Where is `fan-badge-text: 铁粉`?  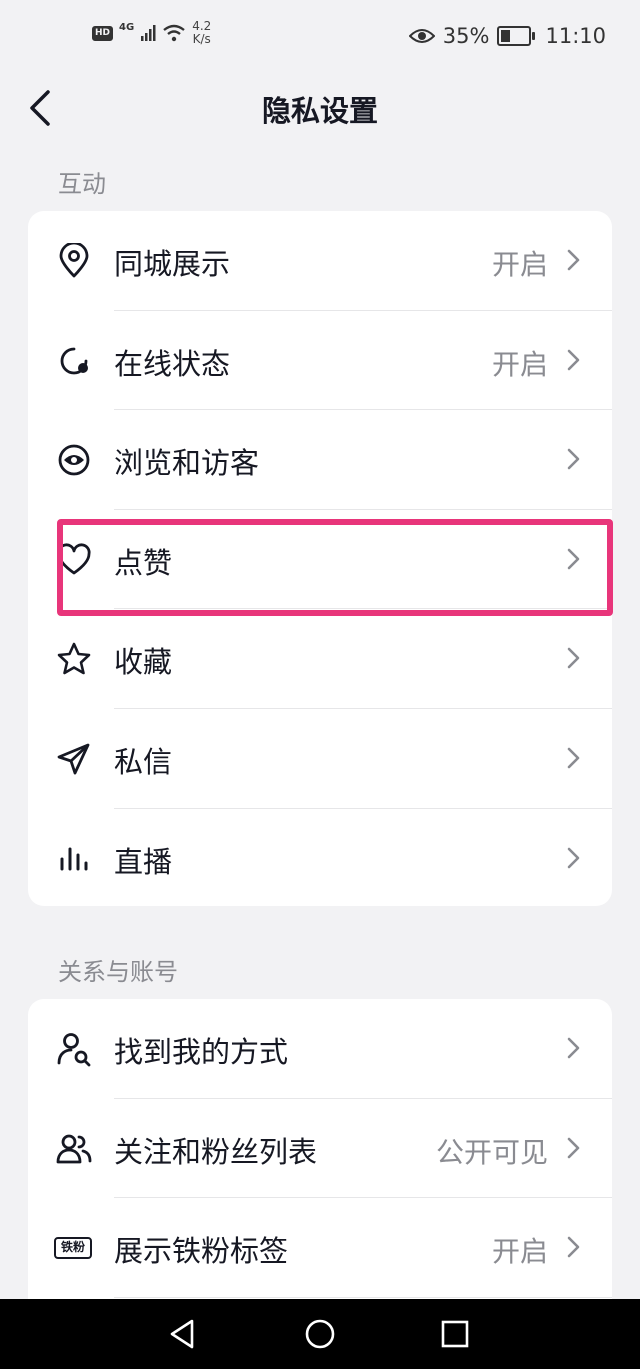 fan-badge-text: 铁粉 is located at coordinates (72, 1247).